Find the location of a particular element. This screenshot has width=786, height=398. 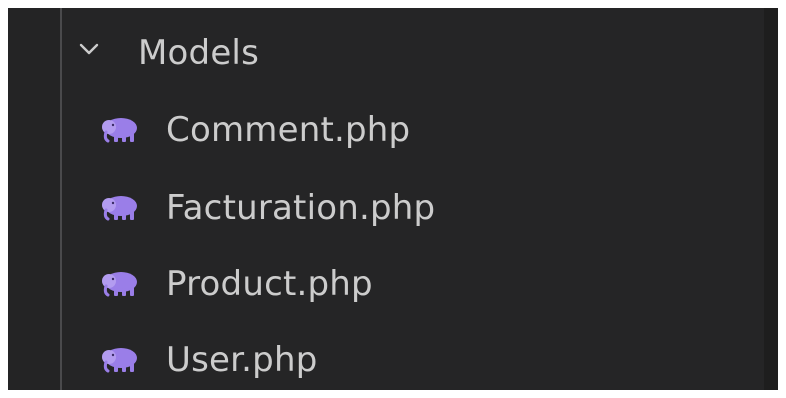

file-label: User.php is located at coordinates (242, 360).